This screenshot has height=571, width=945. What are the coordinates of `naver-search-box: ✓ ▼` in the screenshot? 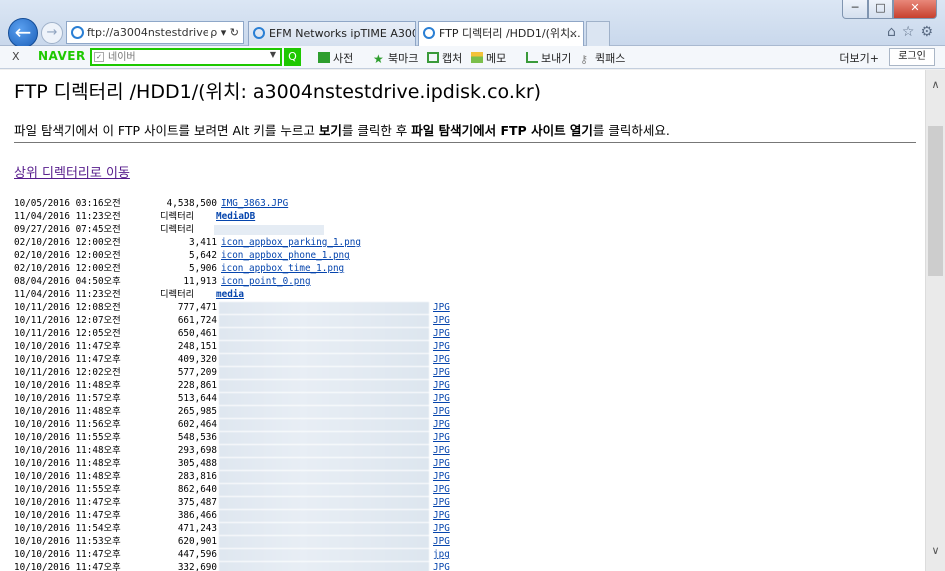 It's located at (186, 57).